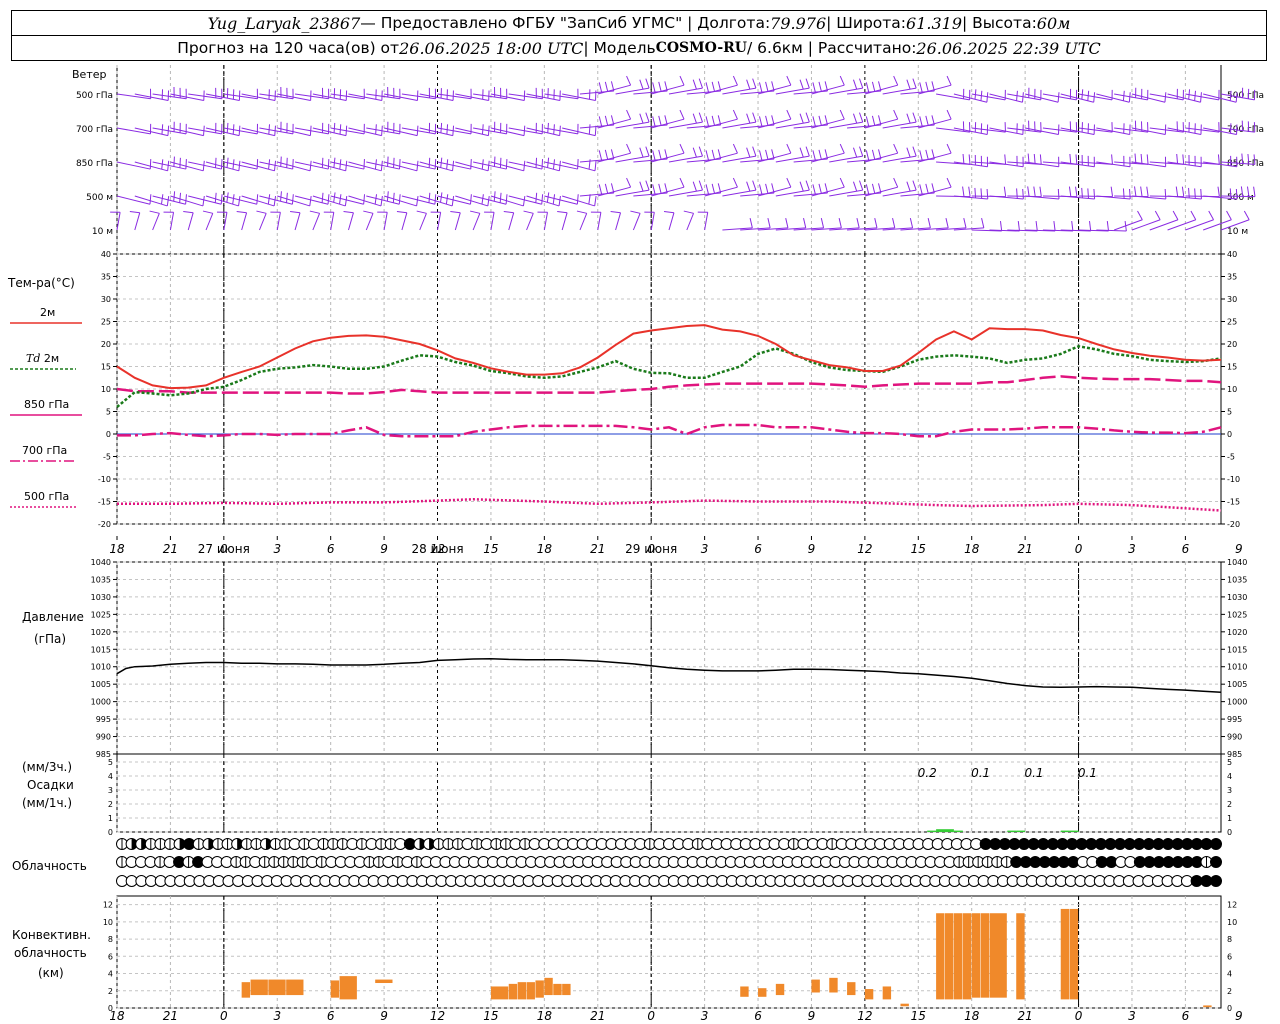 This screenshot has height=1024, width=1280. What do you see at coordinates (110, 974) in the screenshot?
I see `conv-tick-left: 4` at bounding box center [110, 974].